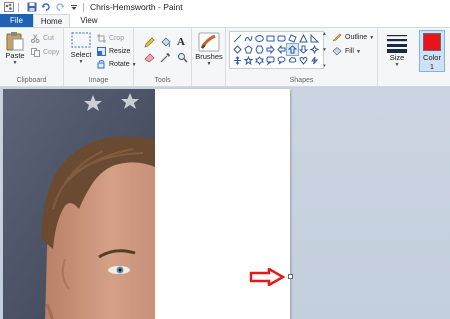 The height and width of the screenshot is (319, 450). I want to click on size-button: Size ▼, so click(397, 50).